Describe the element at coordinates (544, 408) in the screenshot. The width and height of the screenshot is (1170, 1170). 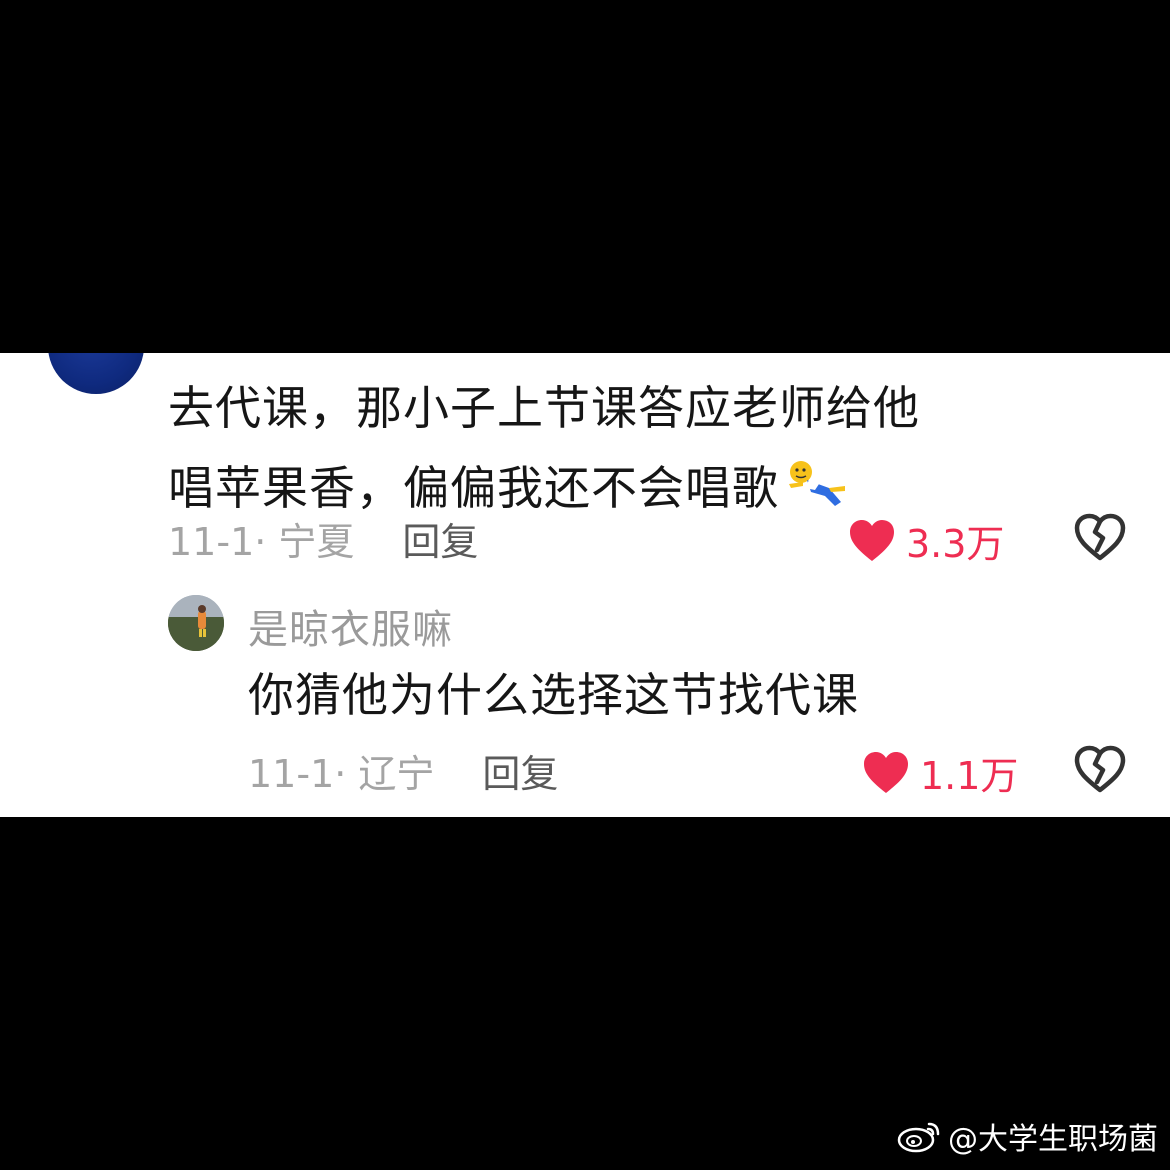
I see `comment-text-line-1: 去代课，那小子上节课答应老师给他` at that location.